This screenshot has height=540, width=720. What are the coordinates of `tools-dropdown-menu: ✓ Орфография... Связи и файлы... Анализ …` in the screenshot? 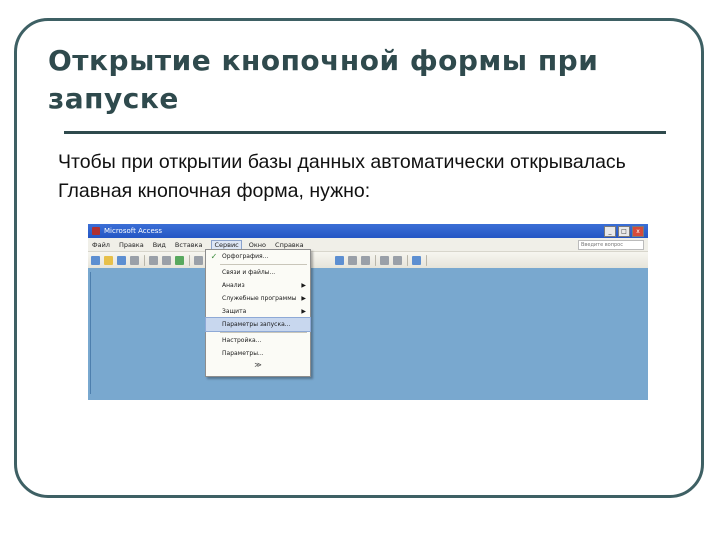 It's located at (258, 313).